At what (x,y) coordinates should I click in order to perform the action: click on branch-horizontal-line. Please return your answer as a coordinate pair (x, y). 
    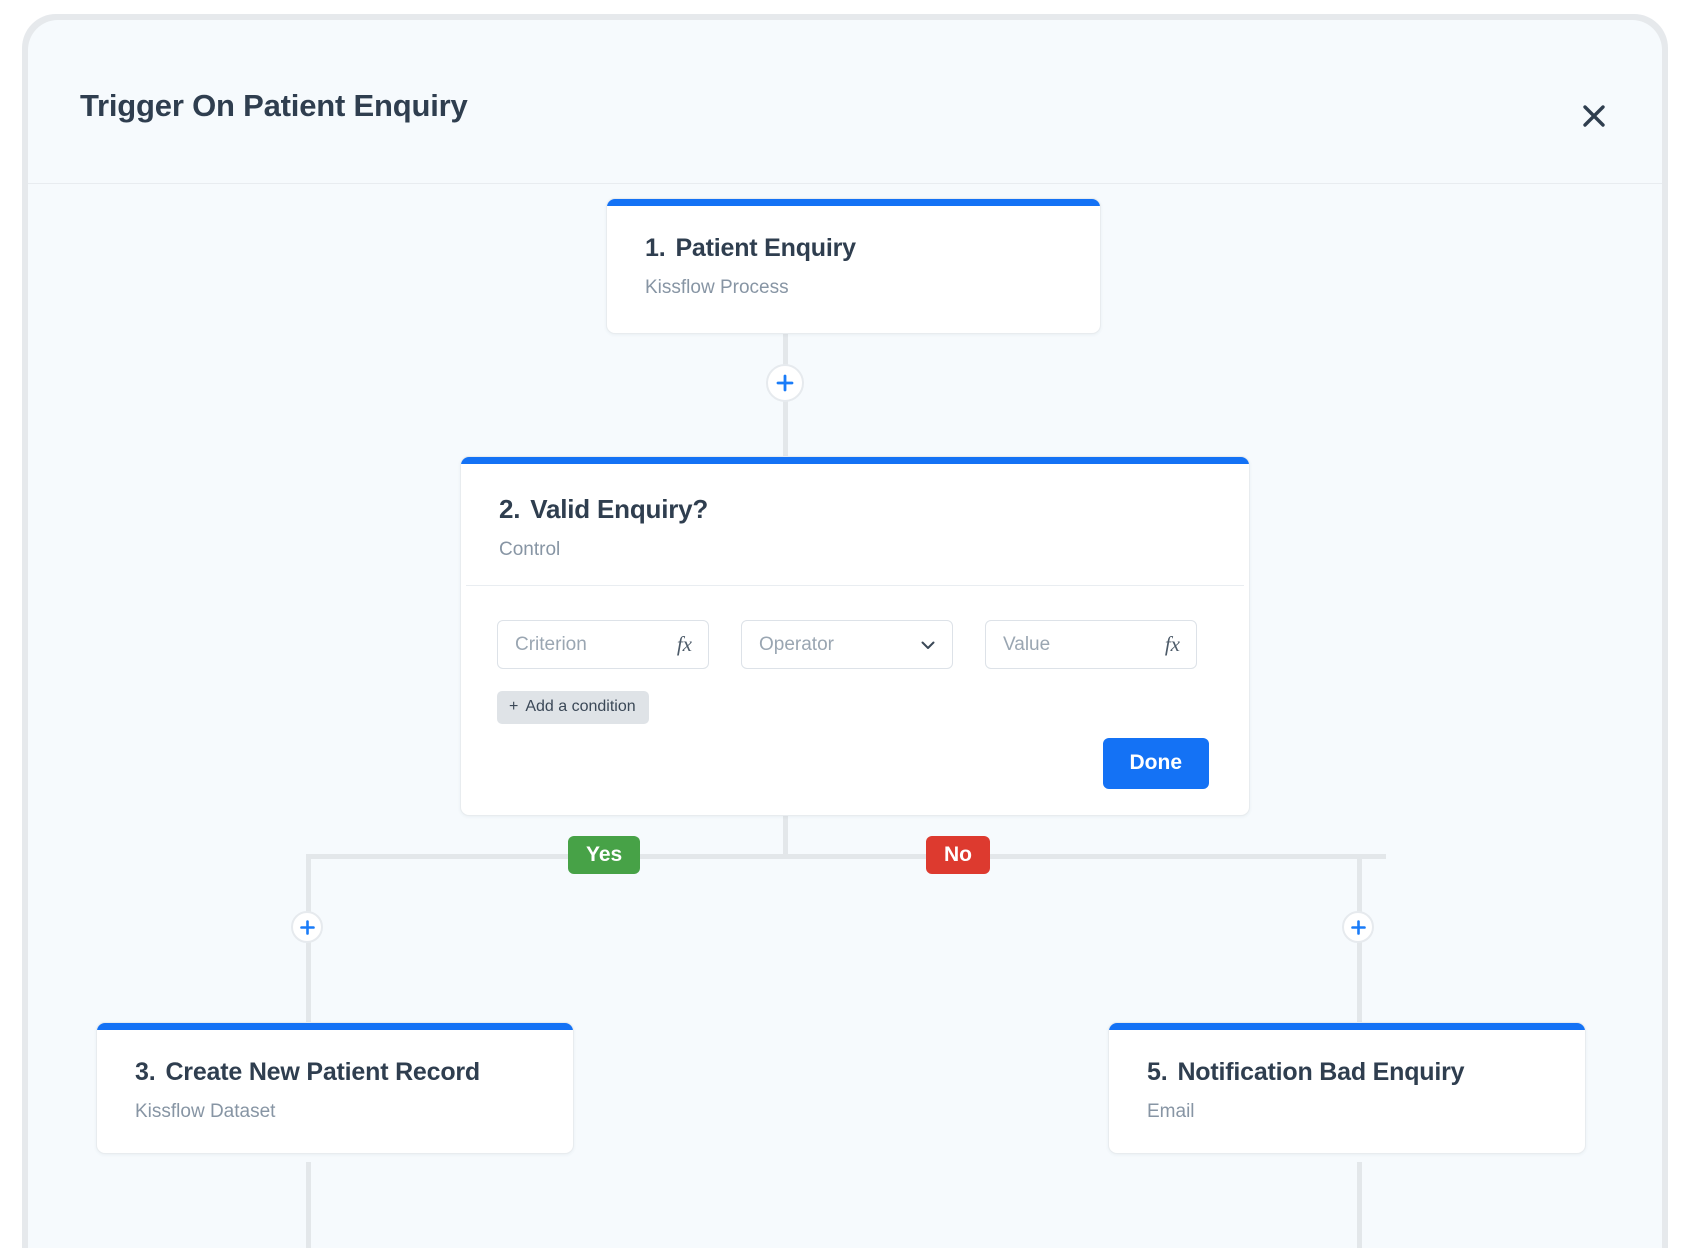
    Looking at the image, I should click on (846, 856).